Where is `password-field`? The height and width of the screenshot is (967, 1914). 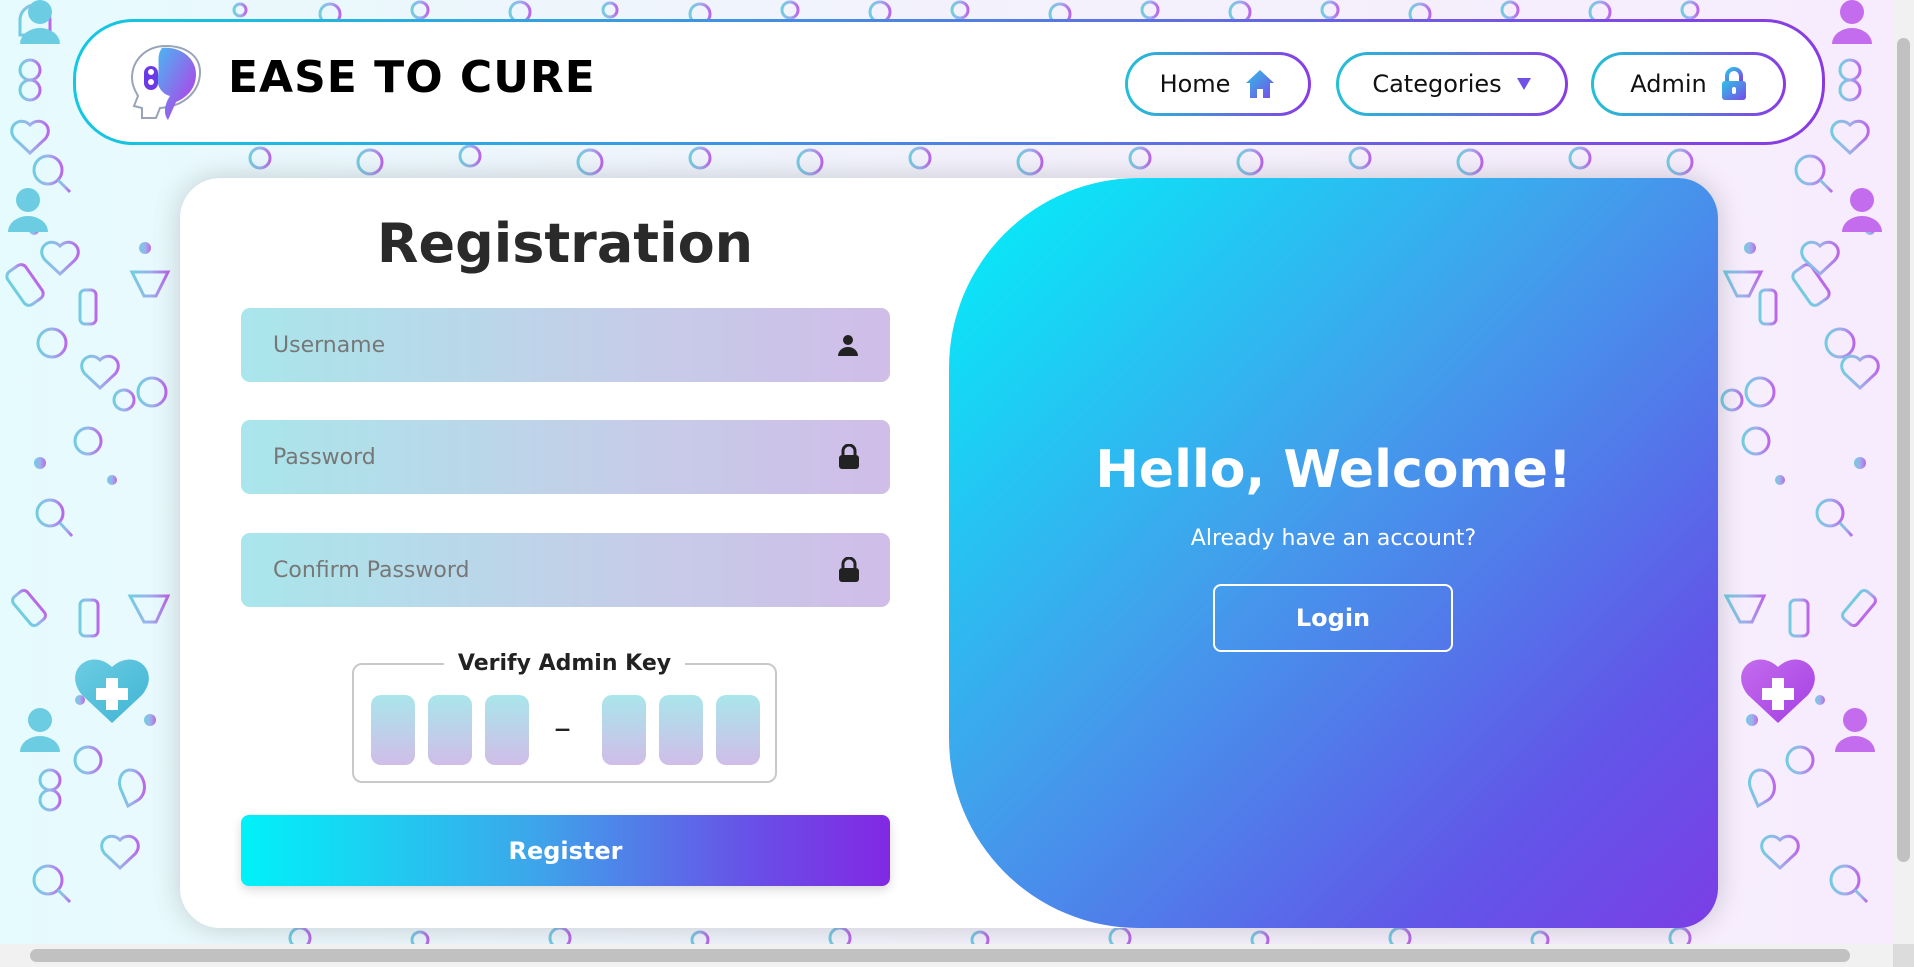 password-field is located at coordinates (565, 457).